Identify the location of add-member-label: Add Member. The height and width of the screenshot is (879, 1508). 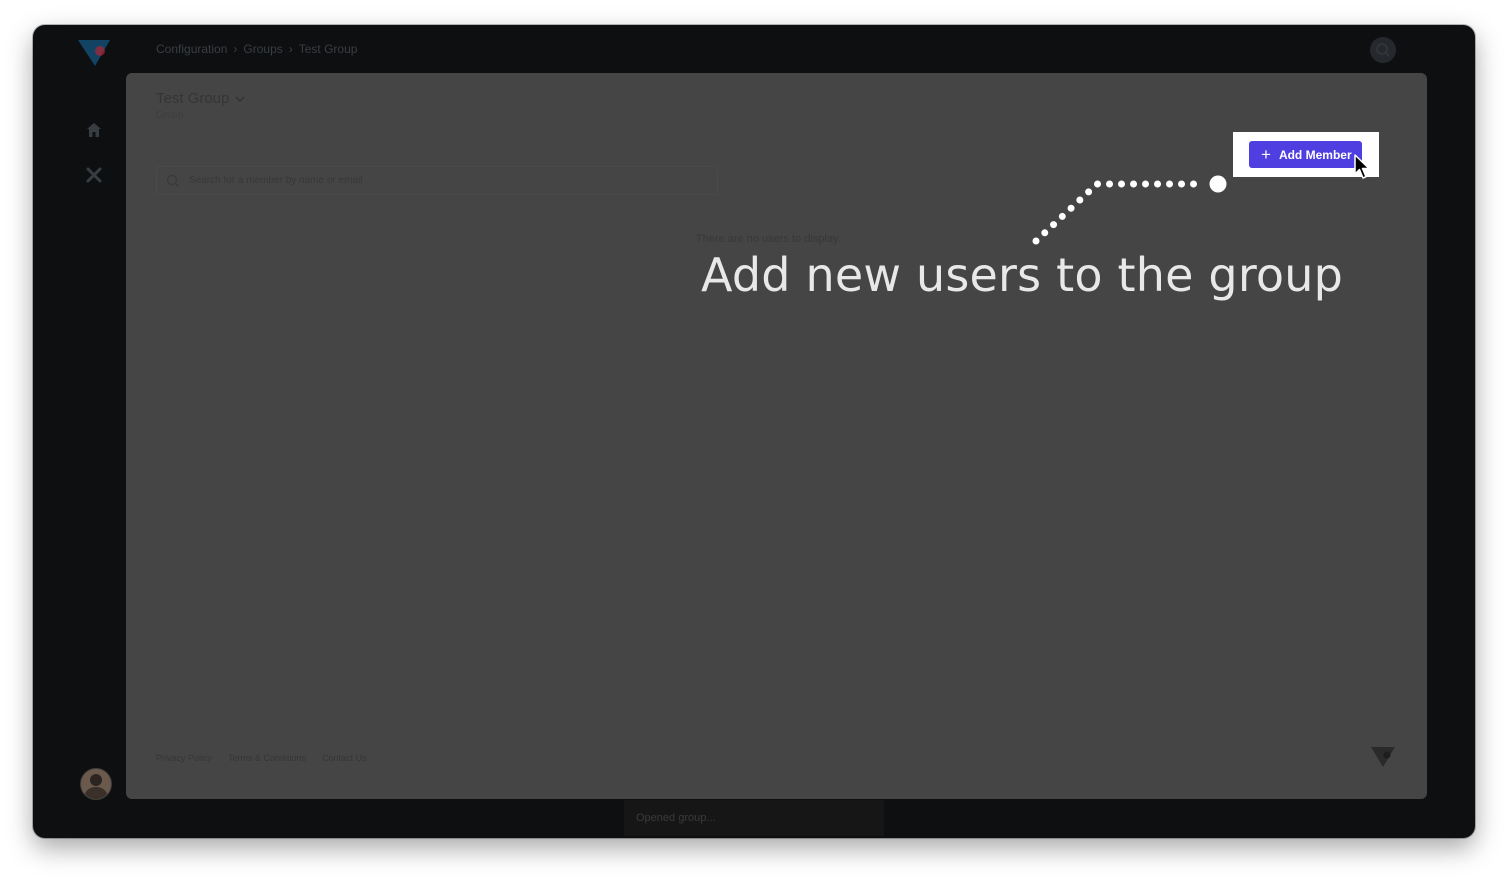
(1315, 154).